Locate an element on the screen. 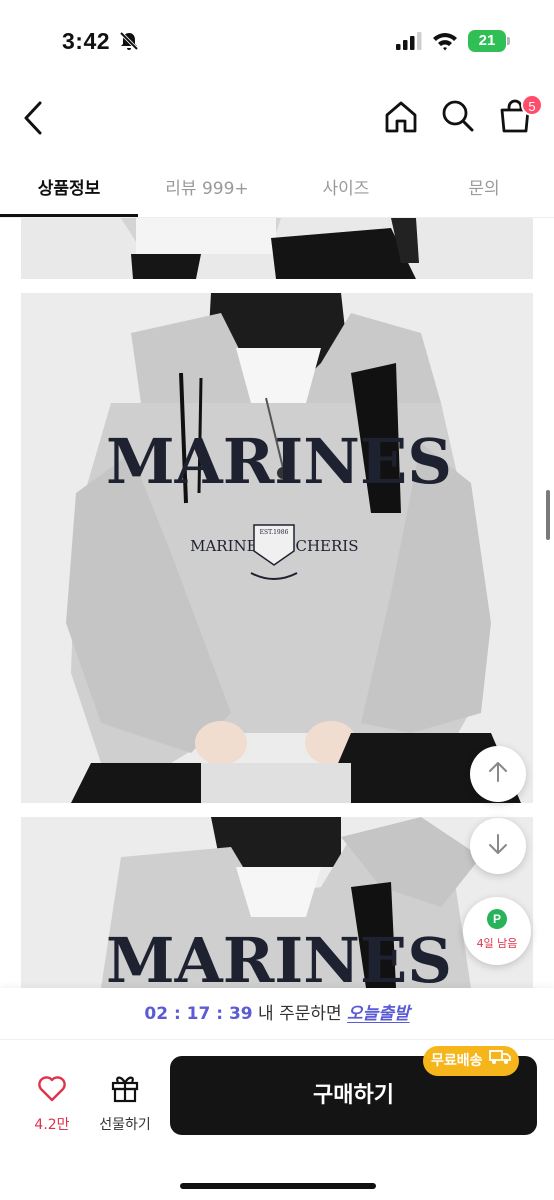 The width and height of the screenshot is (554, 1200). active-tab-indicator is located at coordinates (69, 215).